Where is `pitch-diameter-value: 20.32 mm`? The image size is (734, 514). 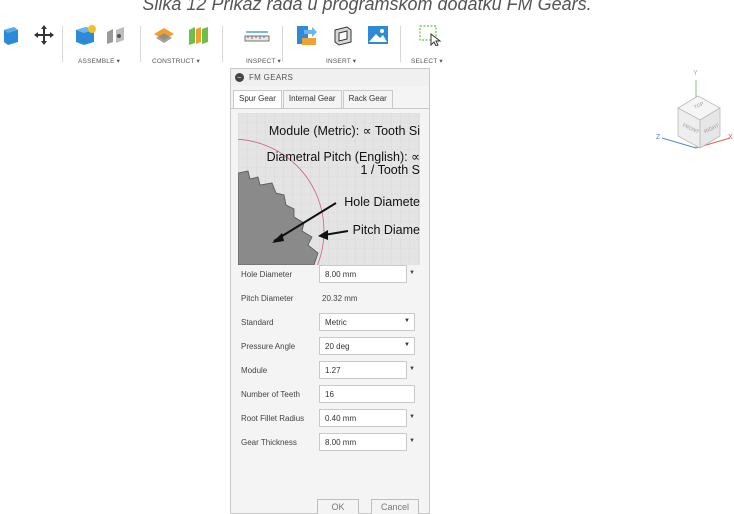 pitch-diameter-value: 20.32 mm is located at coordinates (340, 298).